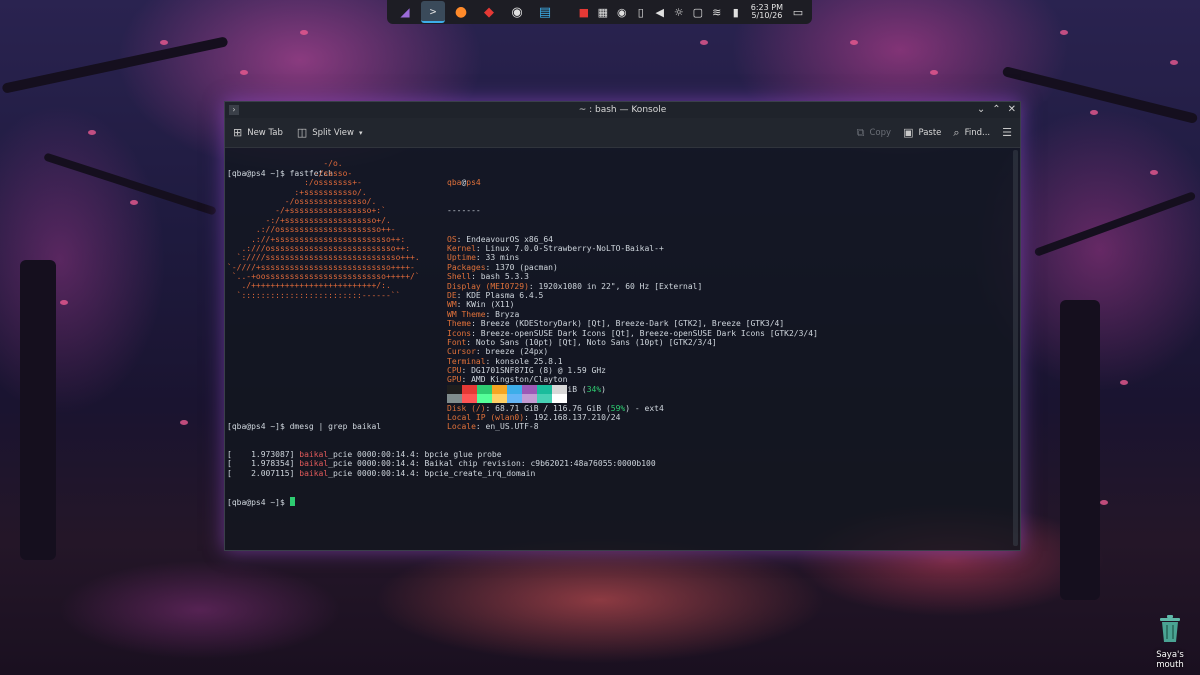  I want to click on copy-button: ⧉ Copy, so click(874, 133).